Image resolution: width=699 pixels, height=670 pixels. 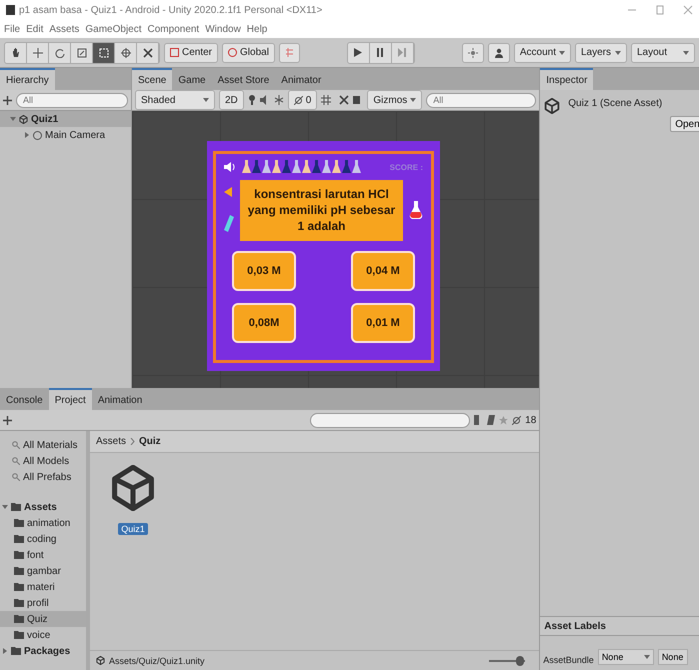 What do you see at coordinates (230, 167) in the screenshot?
I see `speaker-icon` at bounding box center [230, 167].